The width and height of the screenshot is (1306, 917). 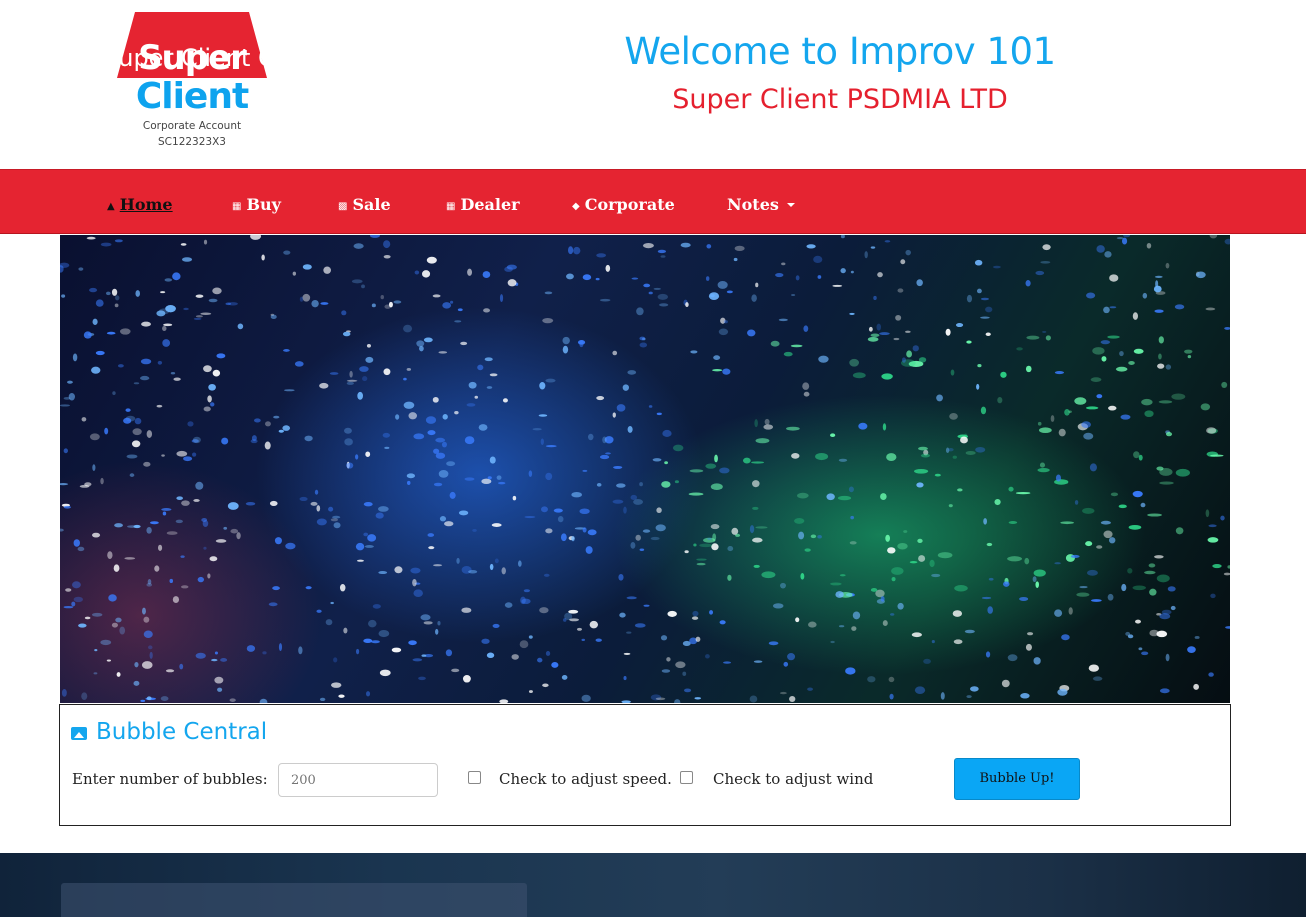 I want to click on welcome-heading: Welcome to Improv 101, so click(x=840, y=51).